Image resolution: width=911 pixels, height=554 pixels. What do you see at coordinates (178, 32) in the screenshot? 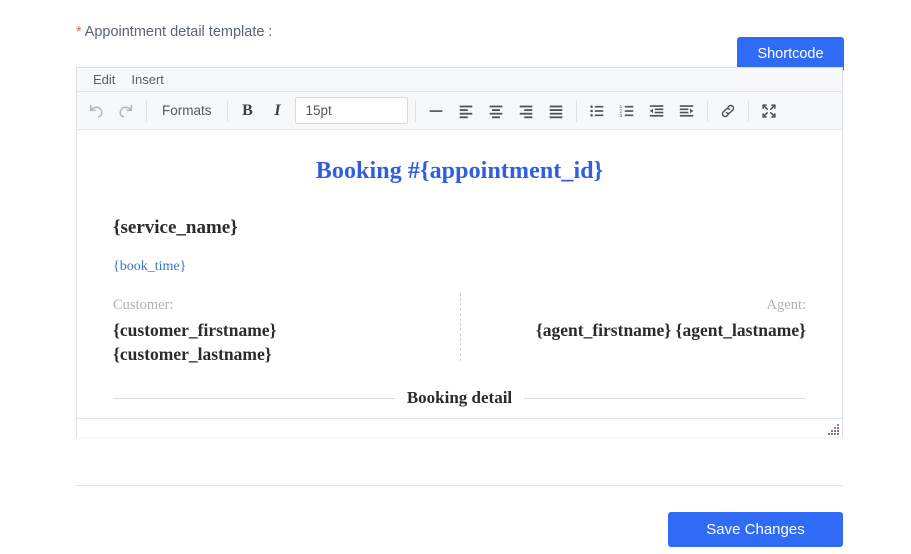
I see `field-label-text: Appointment detail template :` at bounding box center [178, 32].